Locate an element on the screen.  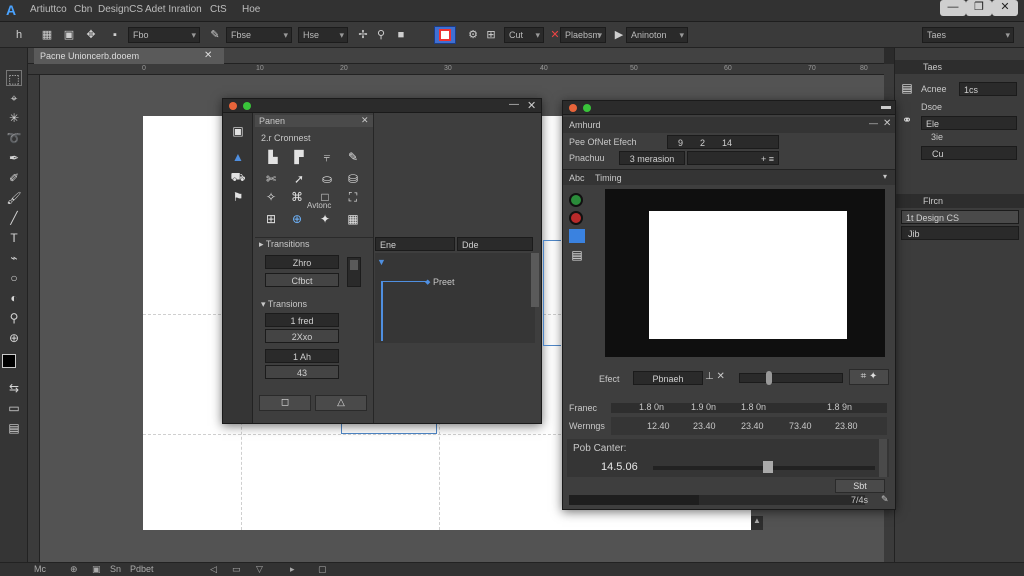
compass-icon: ✦ is located at coordinates (325, 219).